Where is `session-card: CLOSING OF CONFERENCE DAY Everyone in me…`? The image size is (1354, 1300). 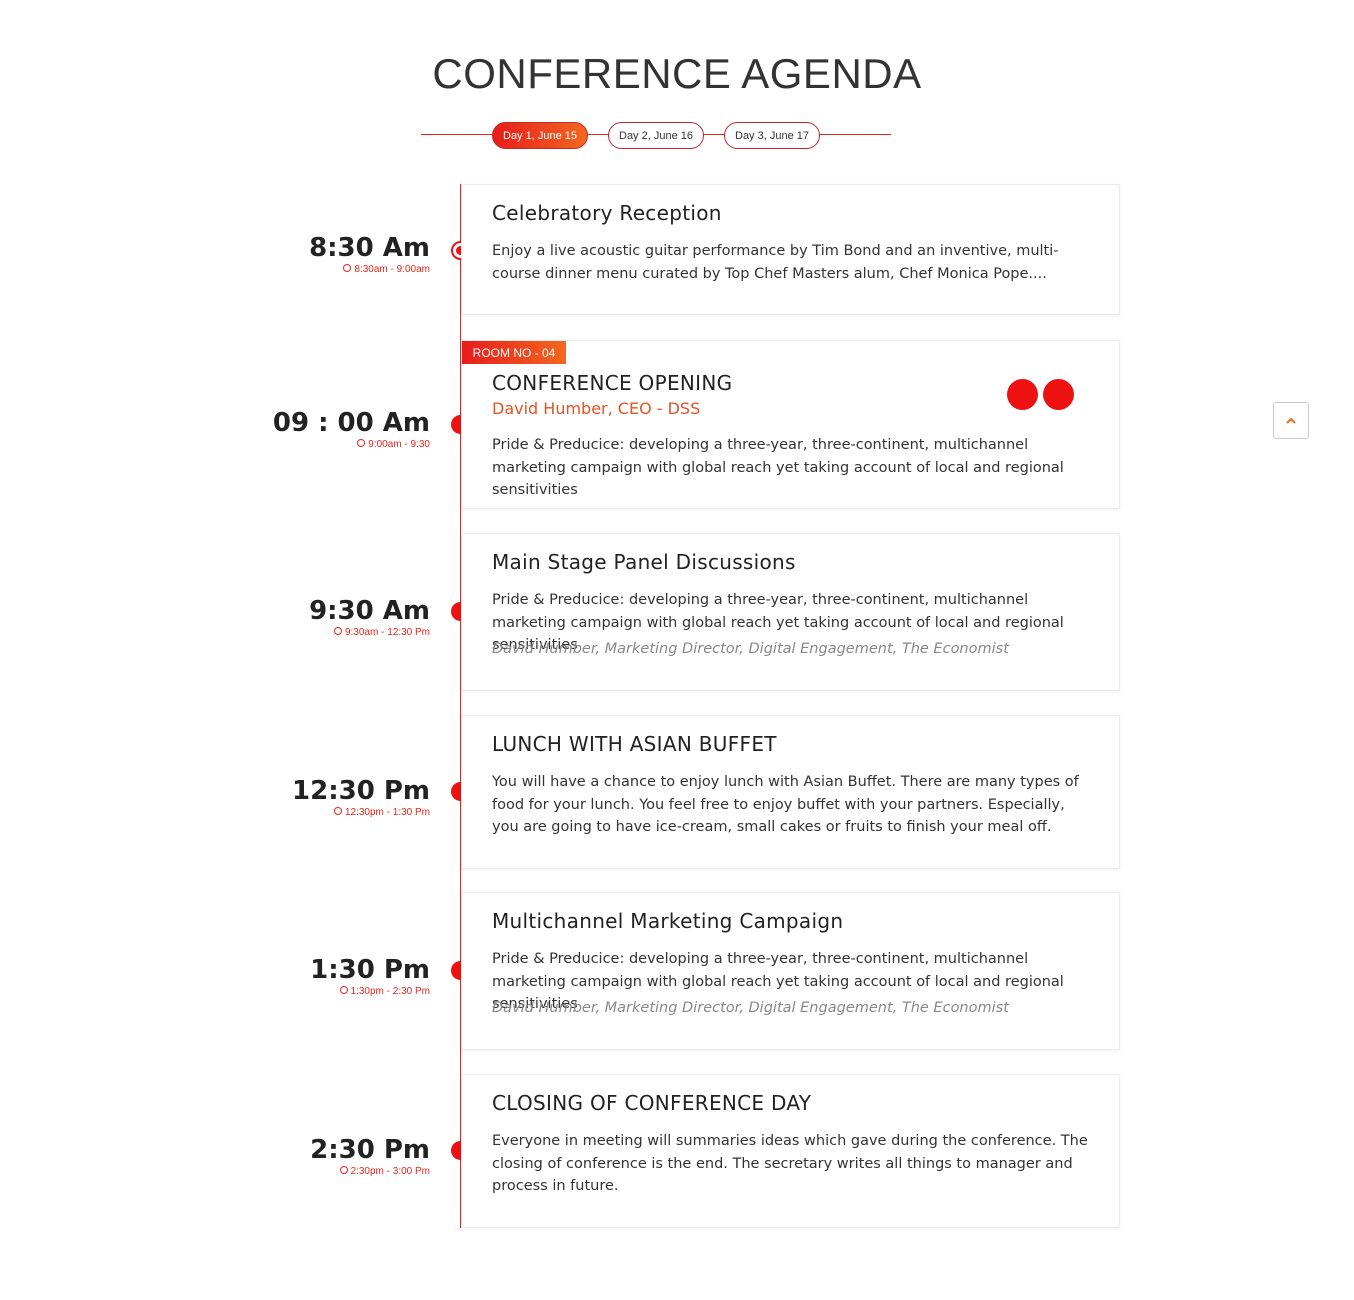
session-card: CLOSING OF CONFERENCE DAY Everyone in me… is located at coordinates (790, 1151).